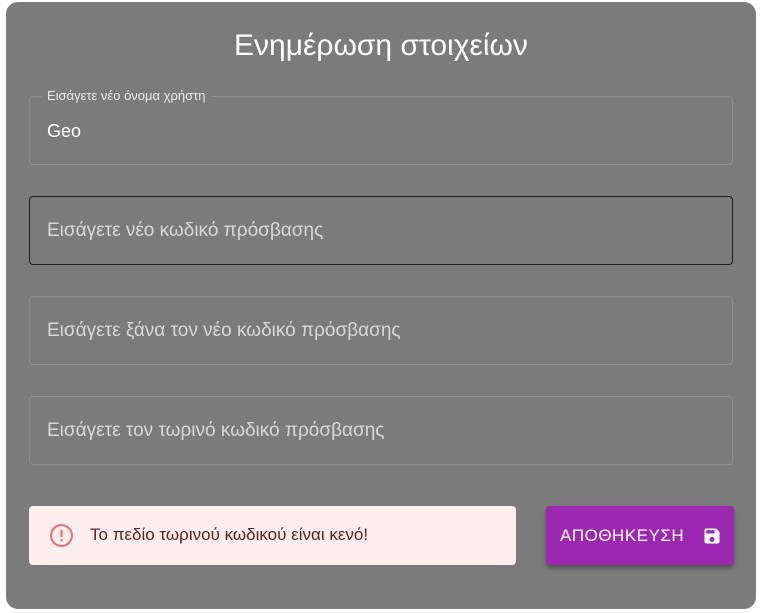 Image resolution: width=769 pixels, height=613 pixels. What do you see at coordinates (381, 45) in the screenshot?
I see `dialog-title: Ενημέρωση στοιχείων` at bounding box center [381, 45].